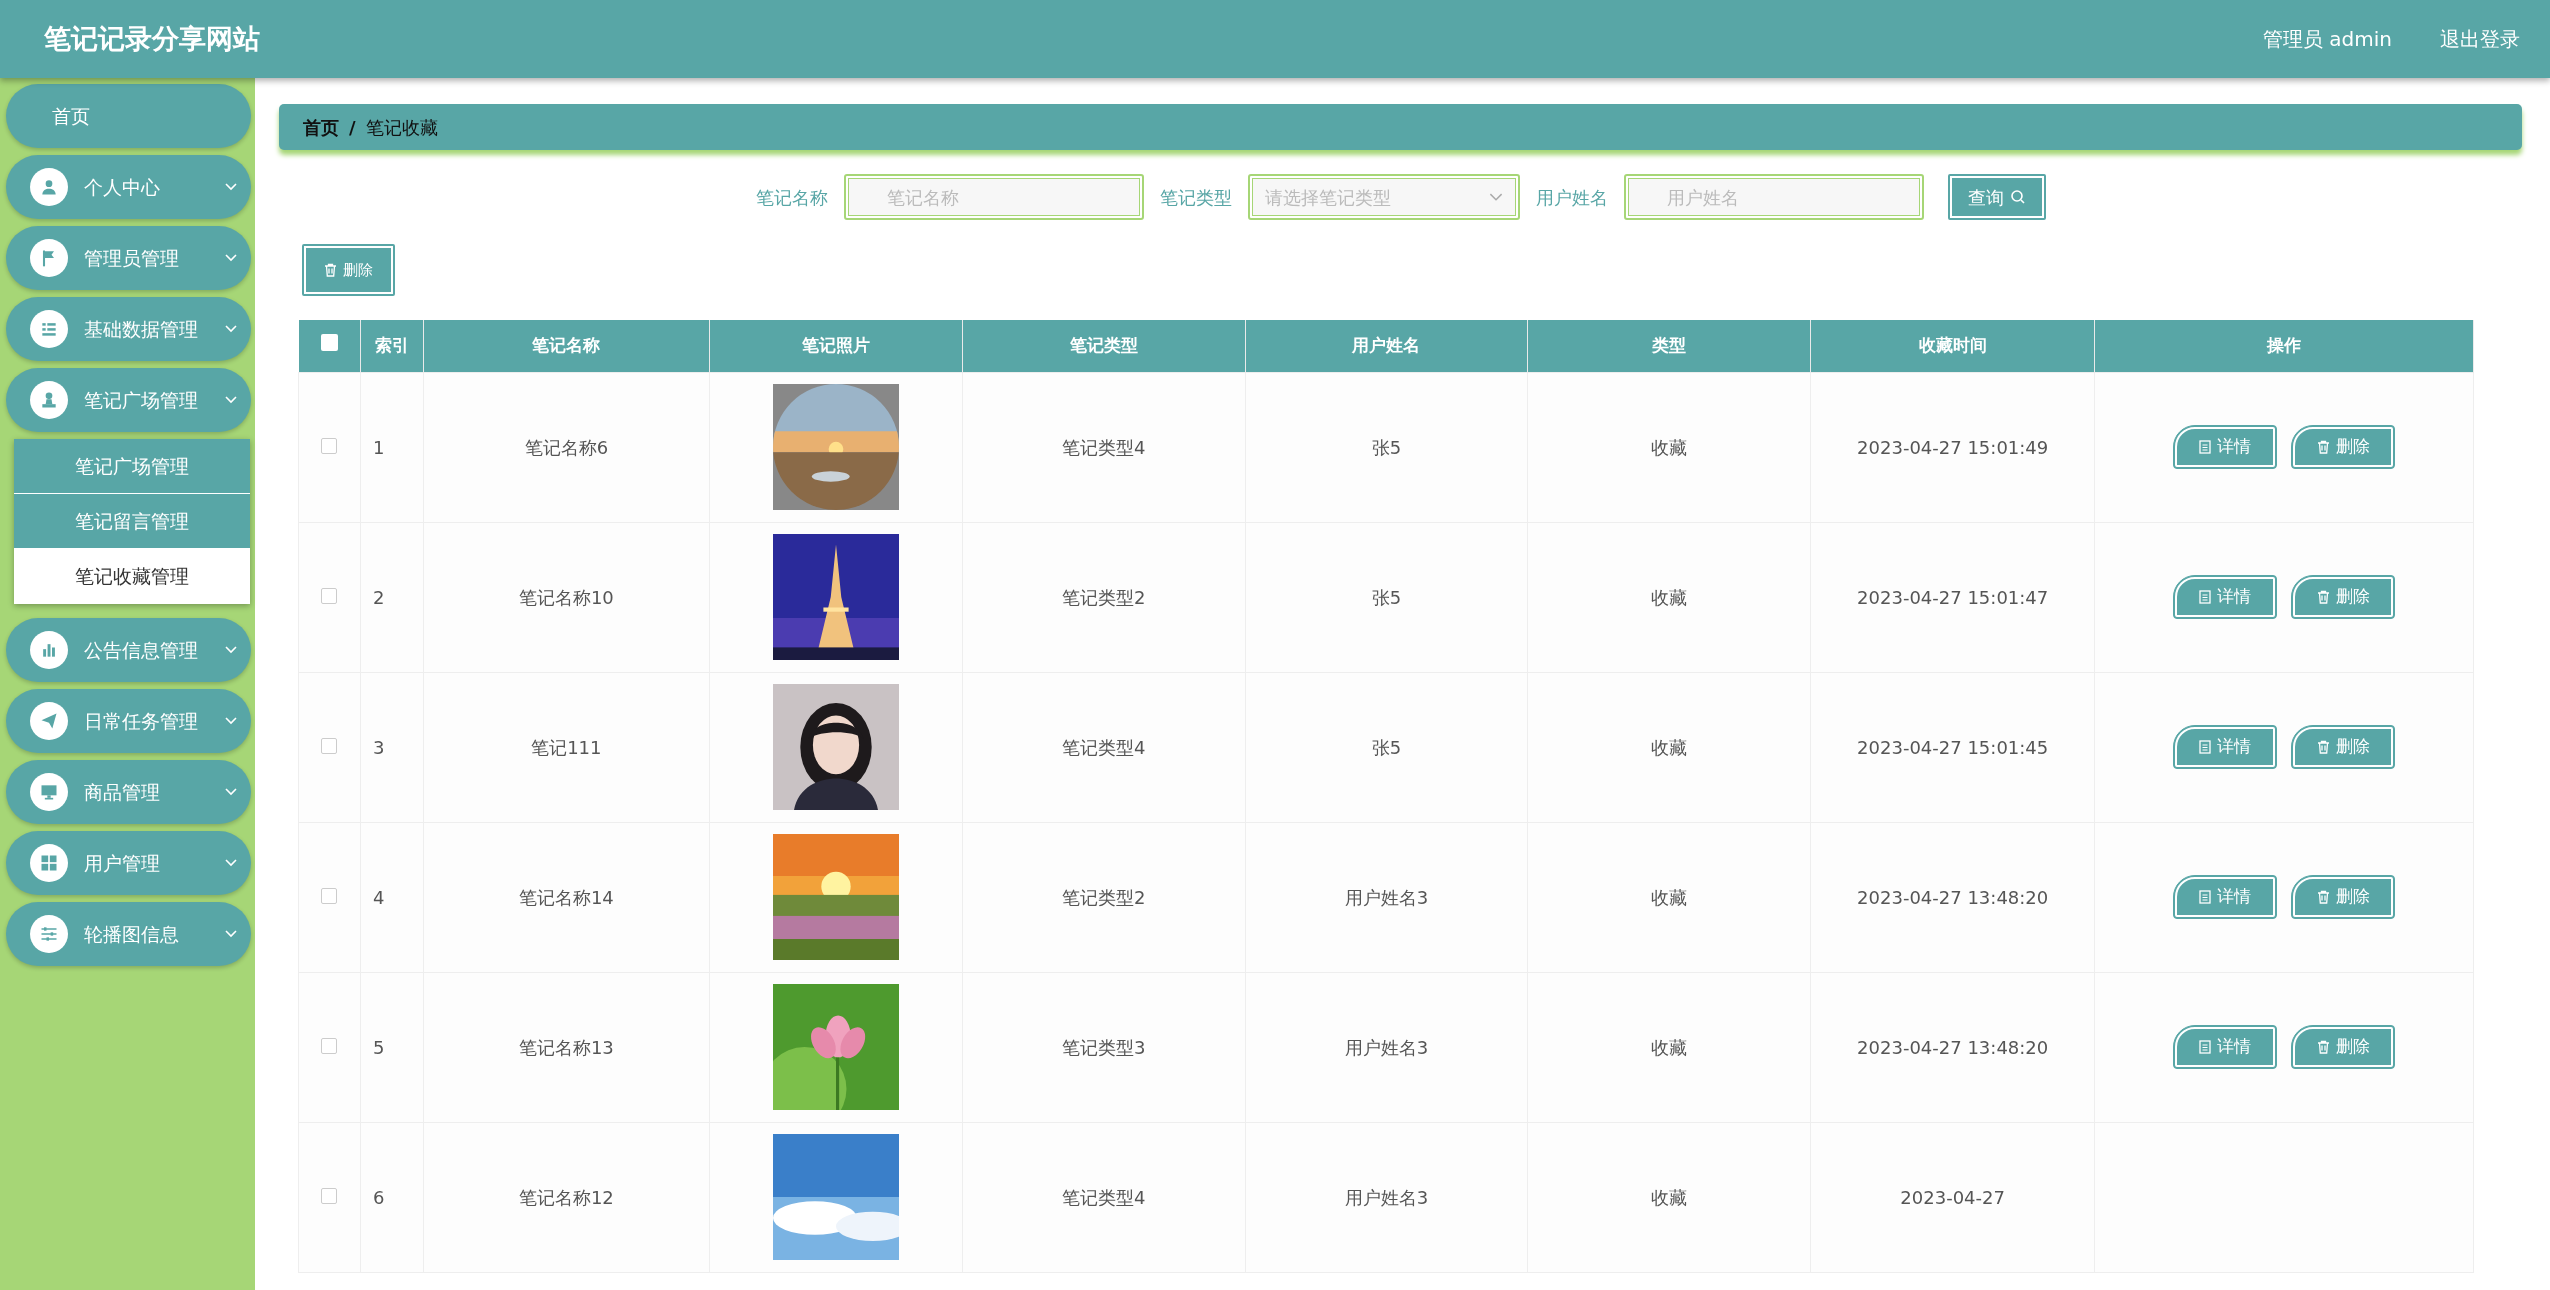 This screenshot has width=2550, height=1290. I want to click on input-field: 用户姓名, so click(1773, 197).